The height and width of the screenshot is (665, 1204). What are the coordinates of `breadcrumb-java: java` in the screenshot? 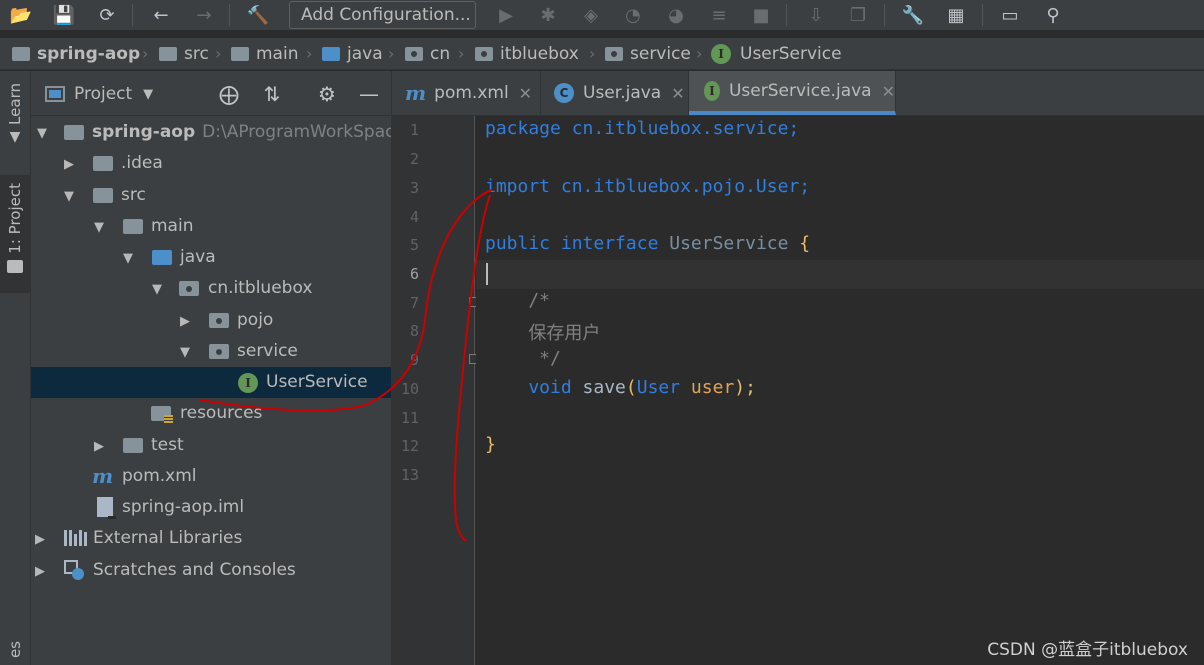 It's located at (352, 54).